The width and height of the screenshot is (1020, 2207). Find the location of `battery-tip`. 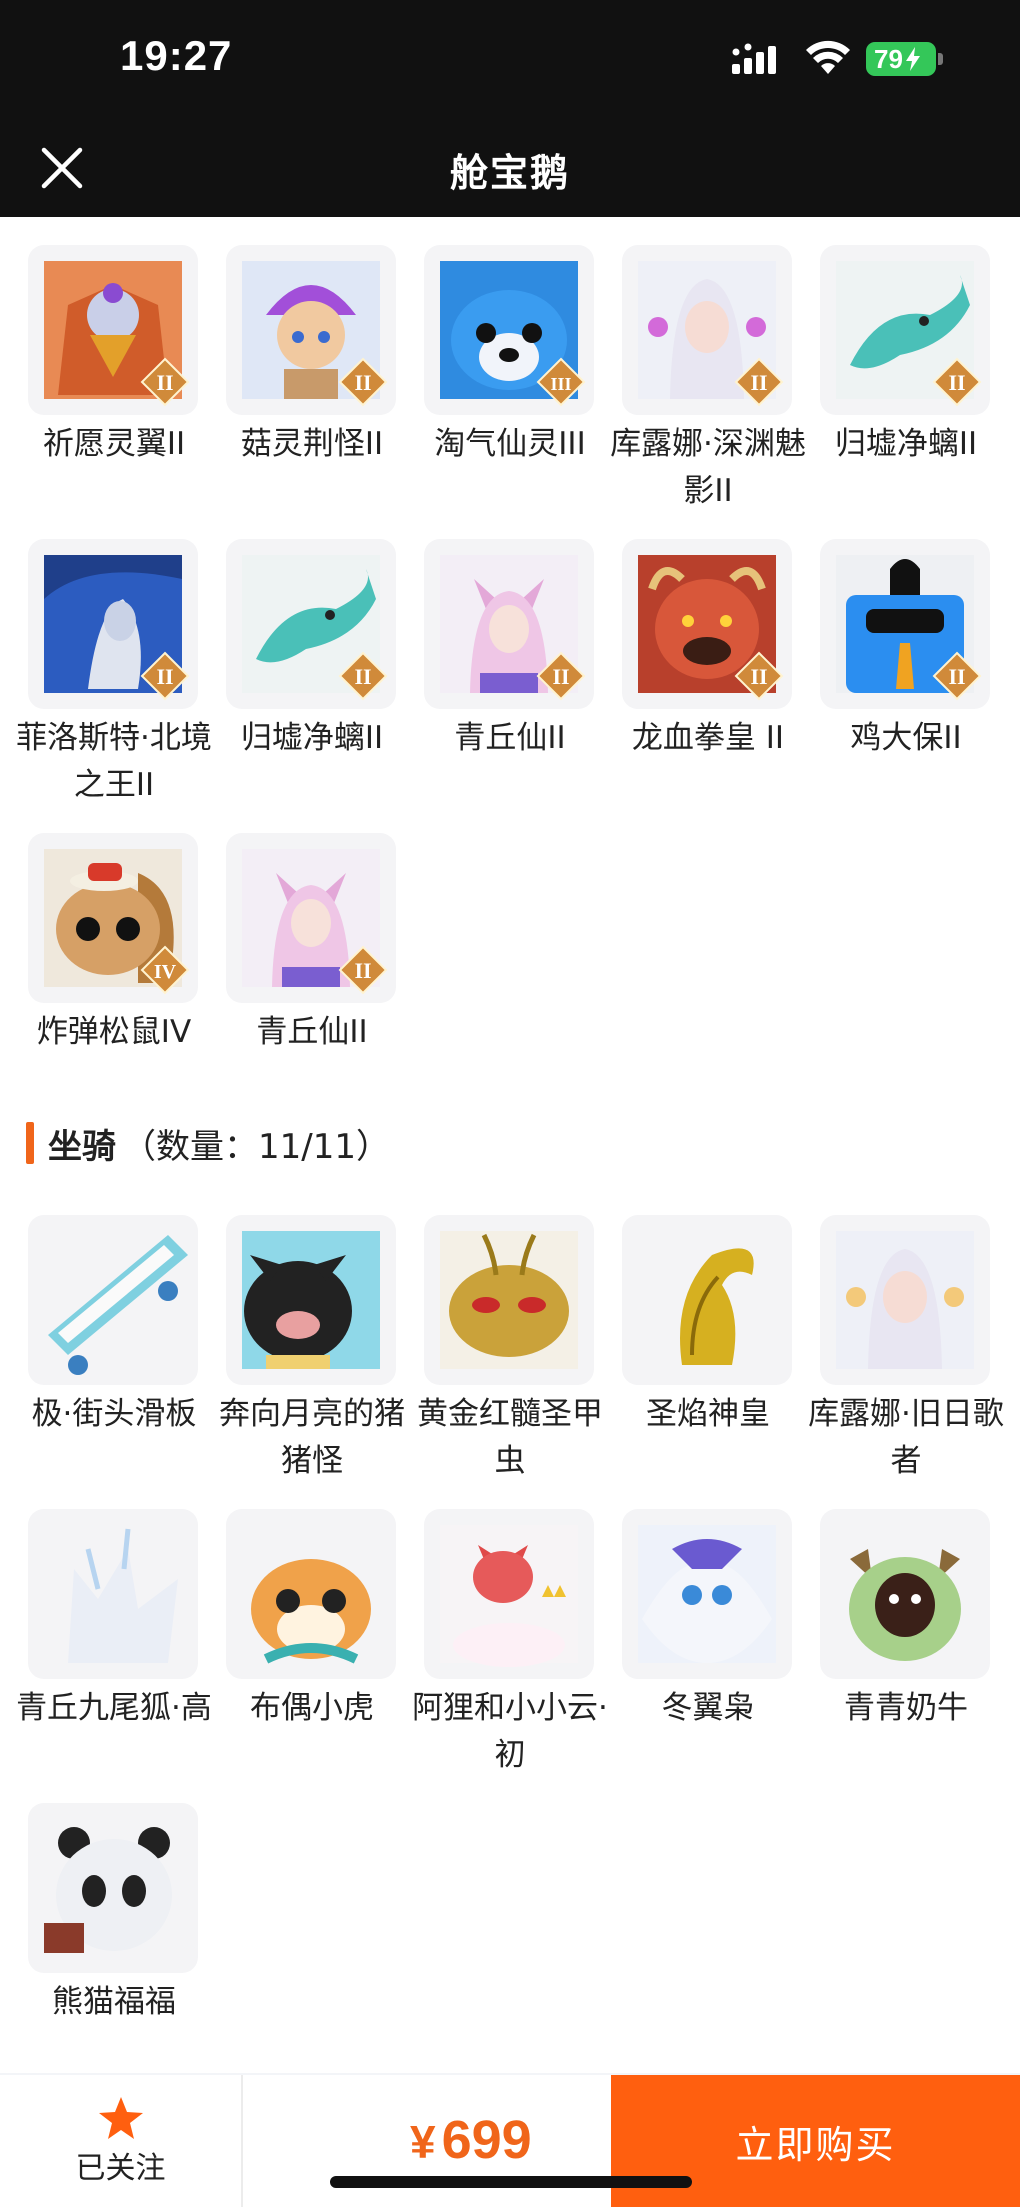

battery-tip is located at coordinates (940, 59).